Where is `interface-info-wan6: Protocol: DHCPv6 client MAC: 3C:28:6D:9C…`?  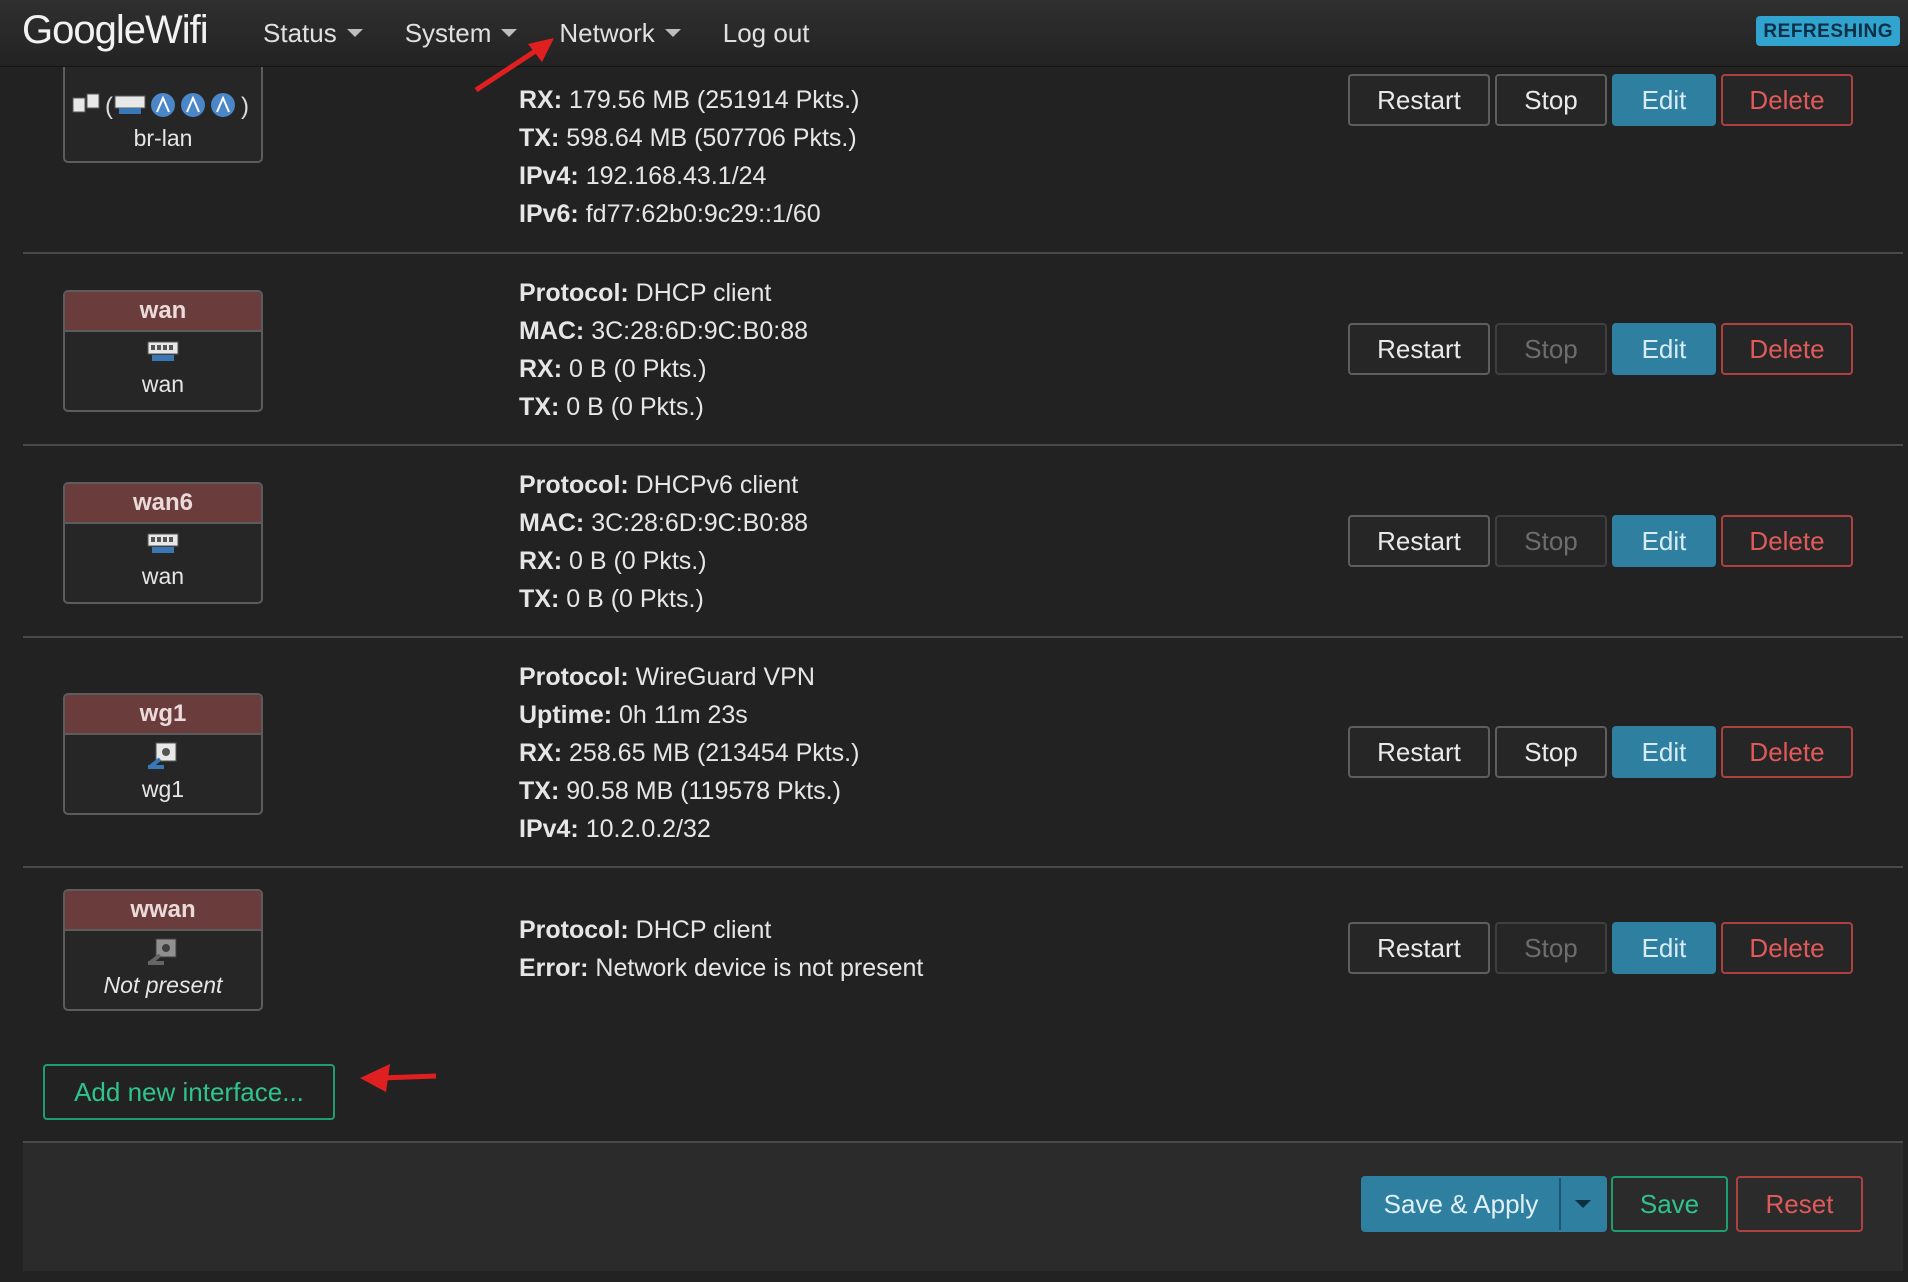
interface-info-wan6: Protocol: DHCPv6 client MAC: 3C:28:6D:9C… is located at coordinates (663, 542).